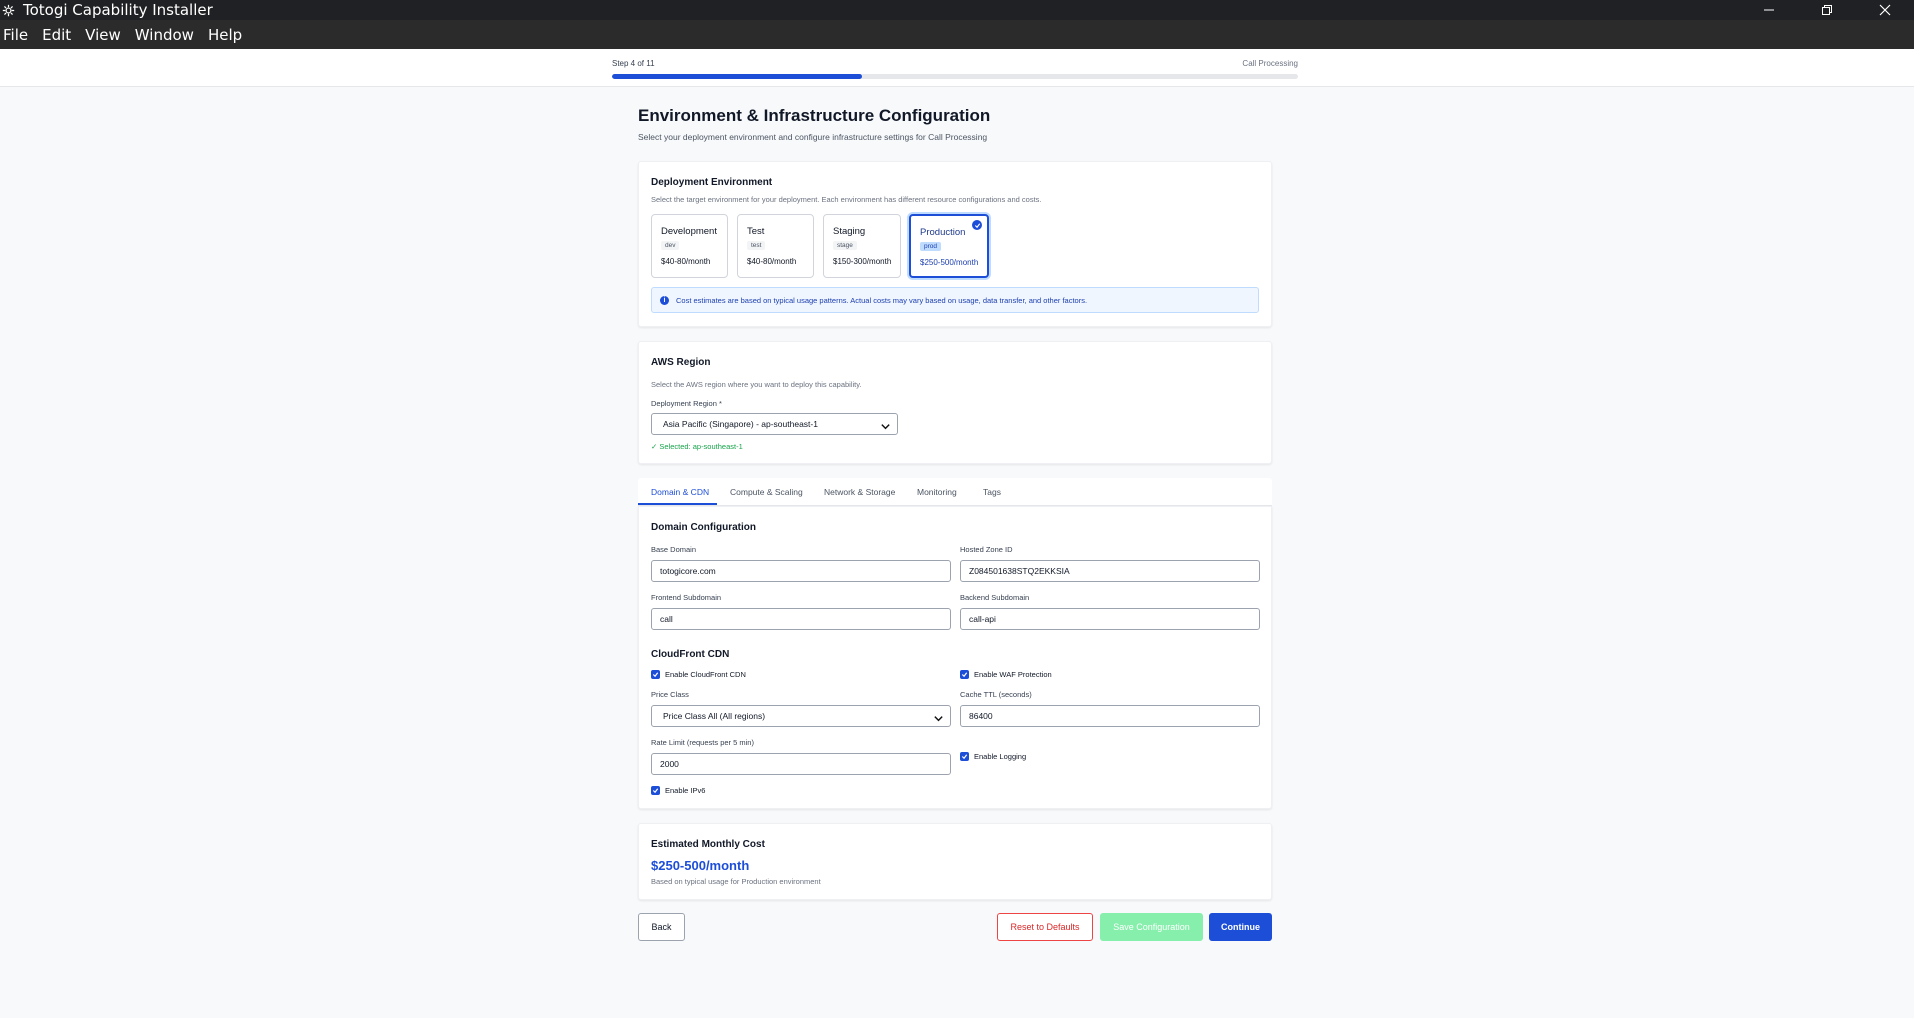 The image size is (1914, 1018). I want to click on progress-header: Step 4 of 11 Call Processing, so click(957, 68).